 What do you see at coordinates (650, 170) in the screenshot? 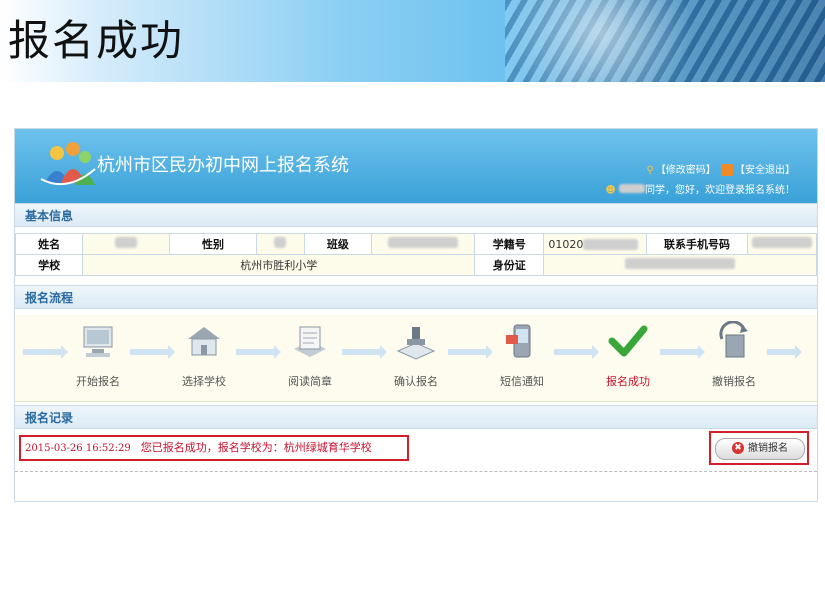
I see `key-icon: ⚲` at bounding box center [650, 170].